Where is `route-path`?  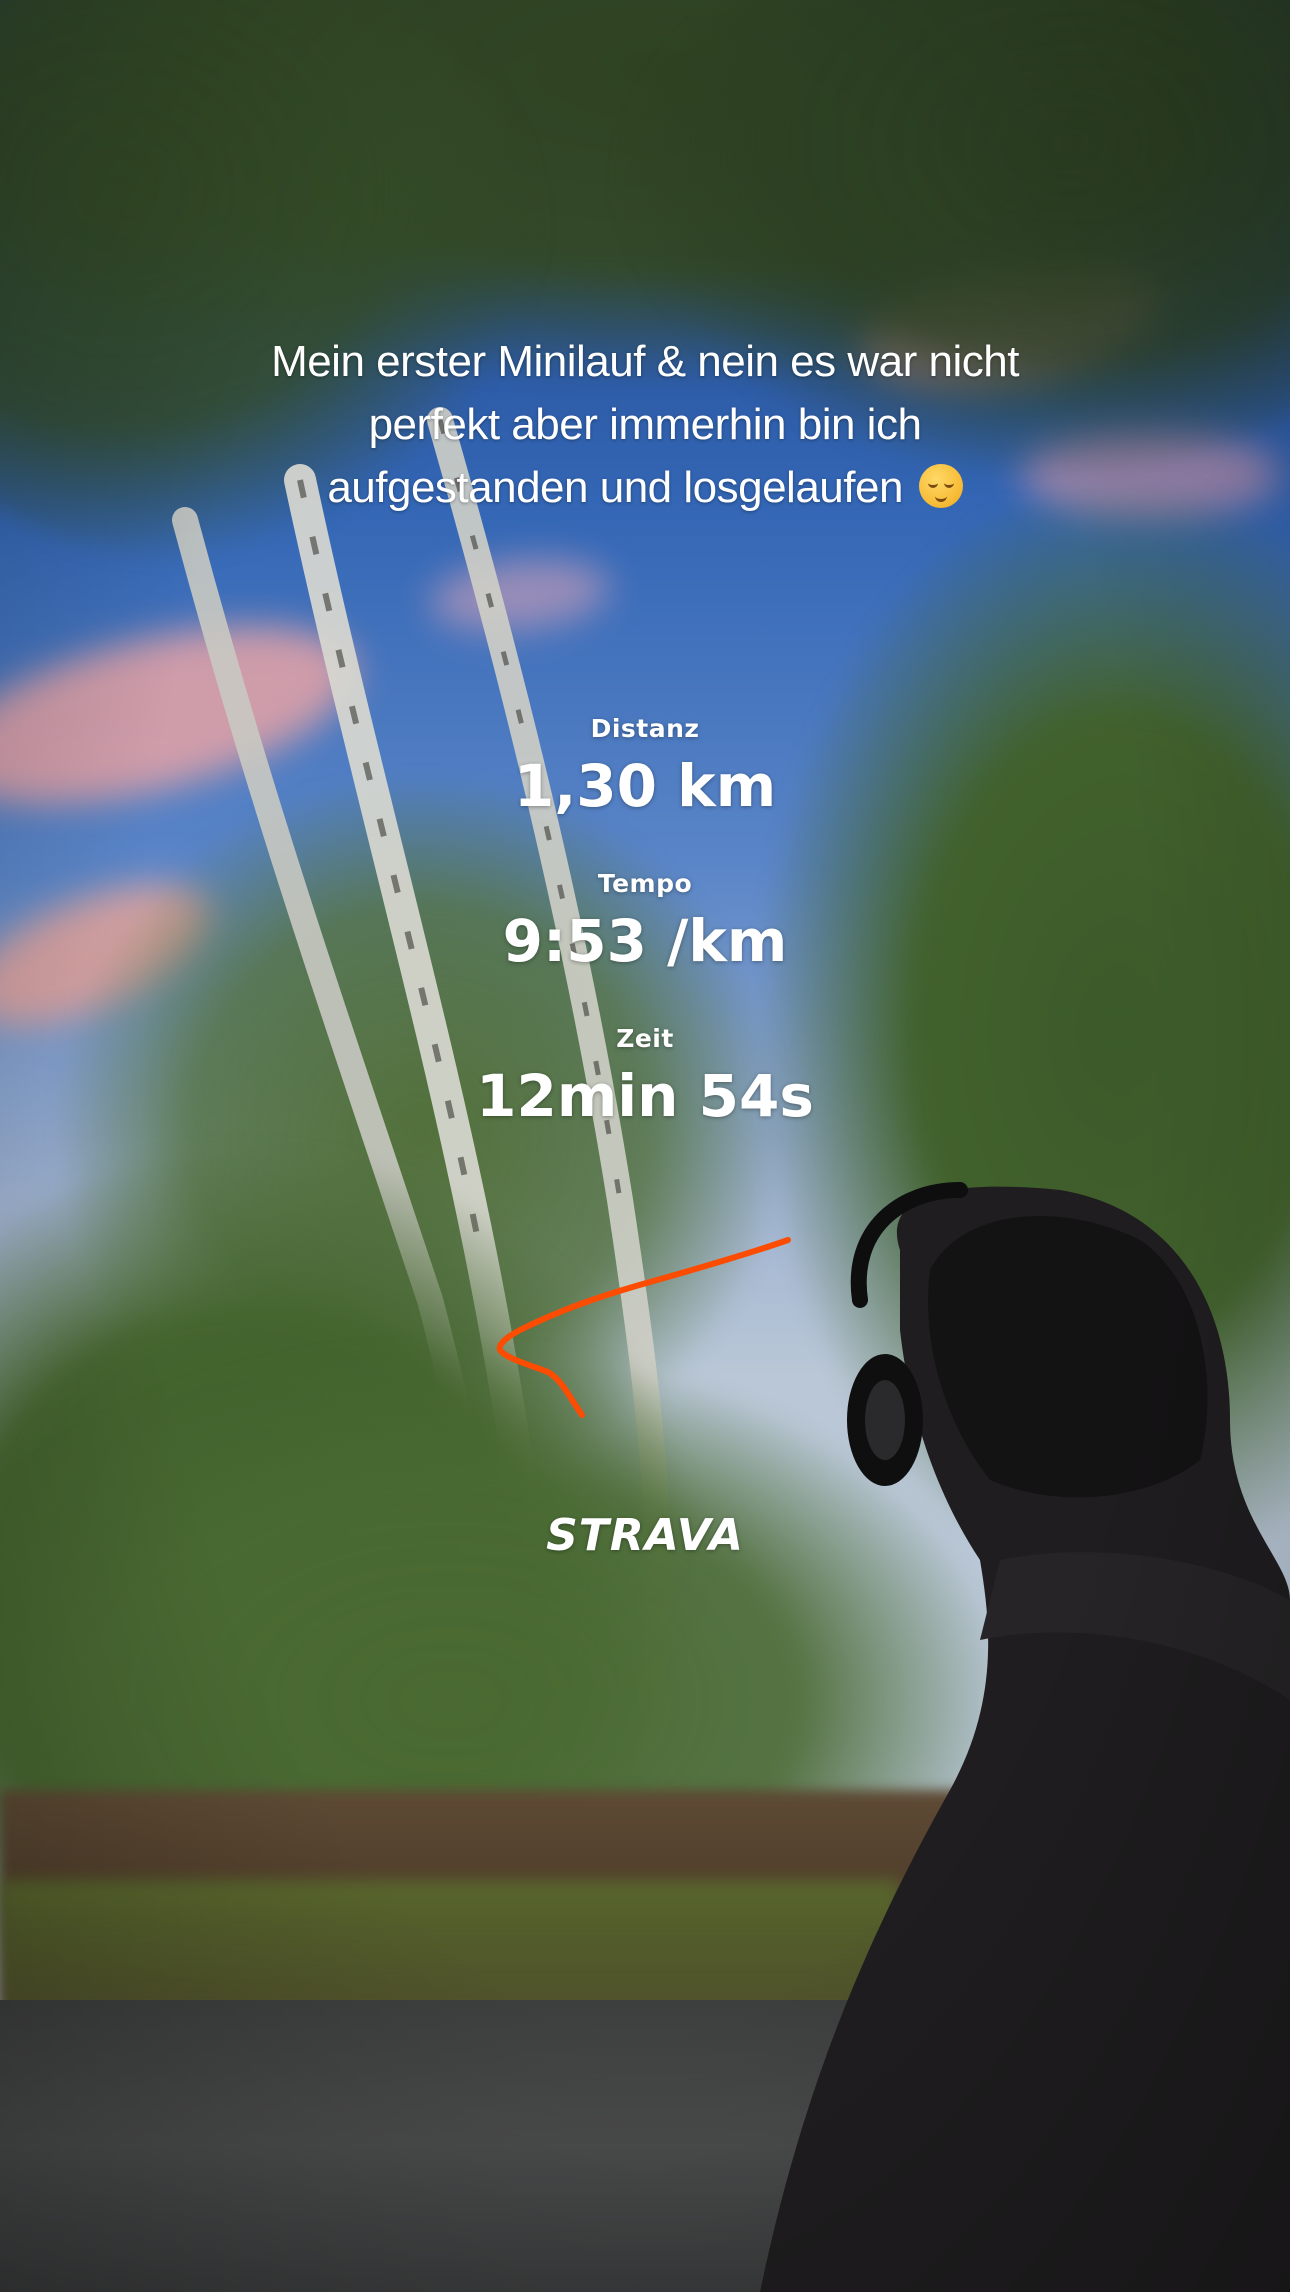 route-path is located at coordinates (643, 1327).